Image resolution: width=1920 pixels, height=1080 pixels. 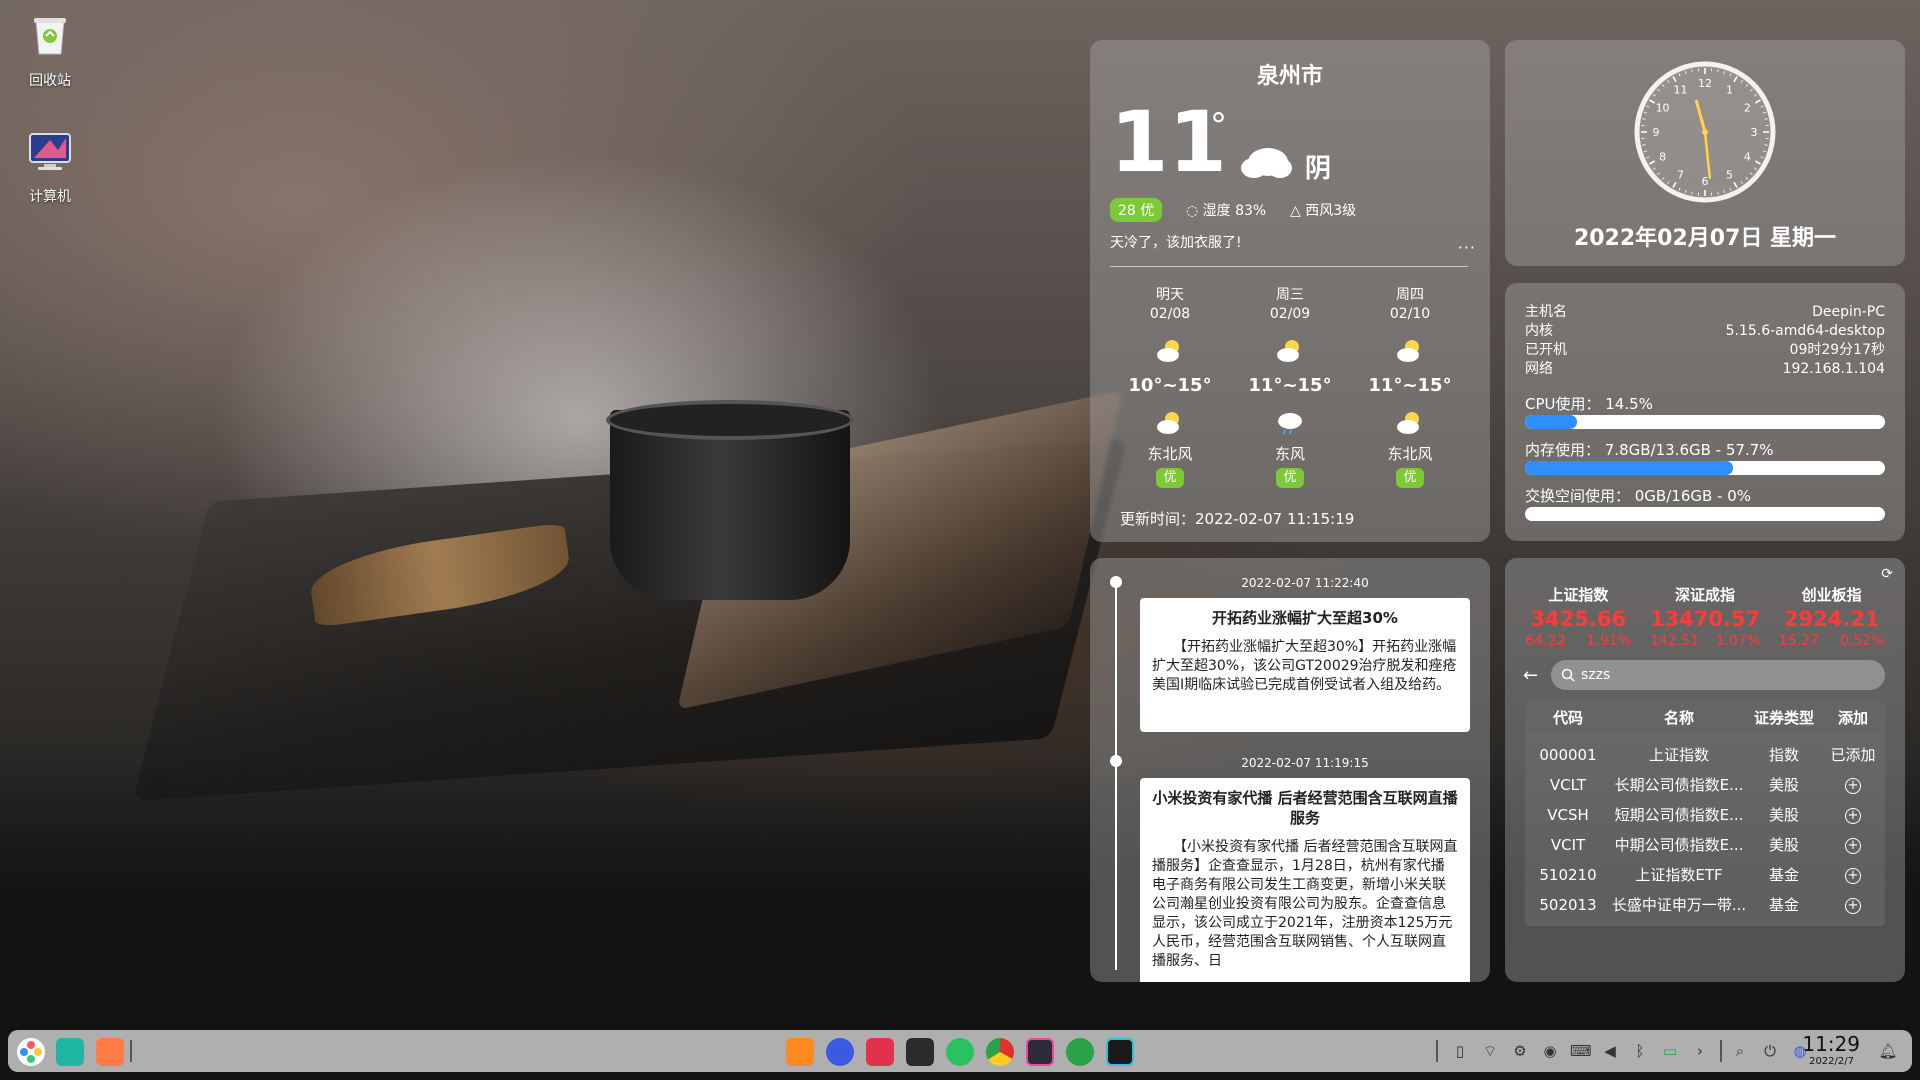 I want to click on chrome-browser-icon, so click(x=1000, y=1052).